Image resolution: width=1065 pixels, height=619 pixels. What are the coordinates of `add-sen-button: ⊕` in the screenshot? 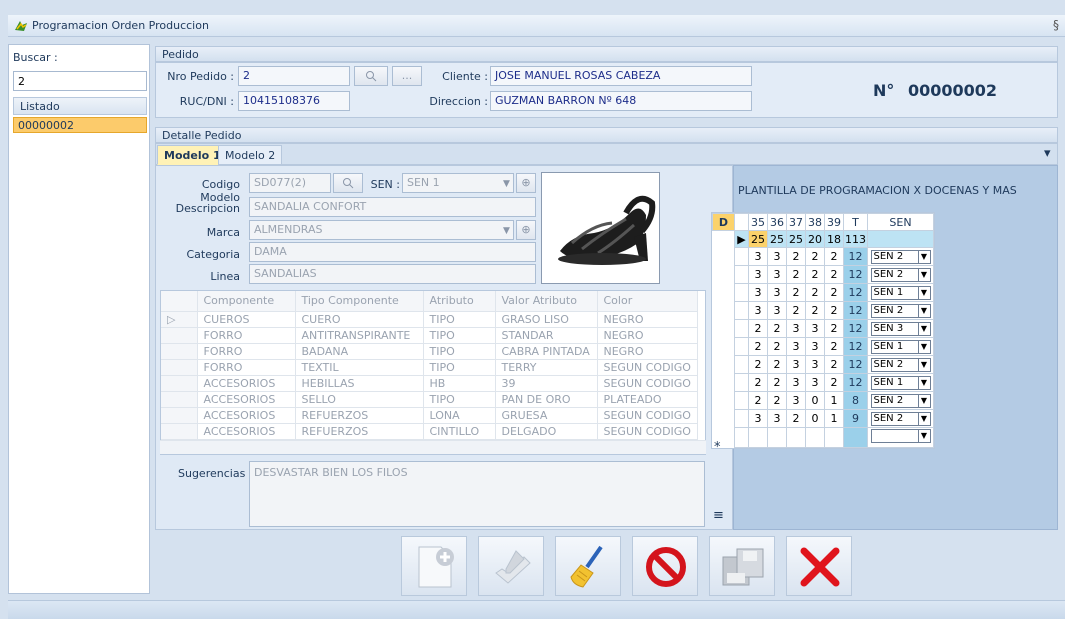 It's located at (526, 183).